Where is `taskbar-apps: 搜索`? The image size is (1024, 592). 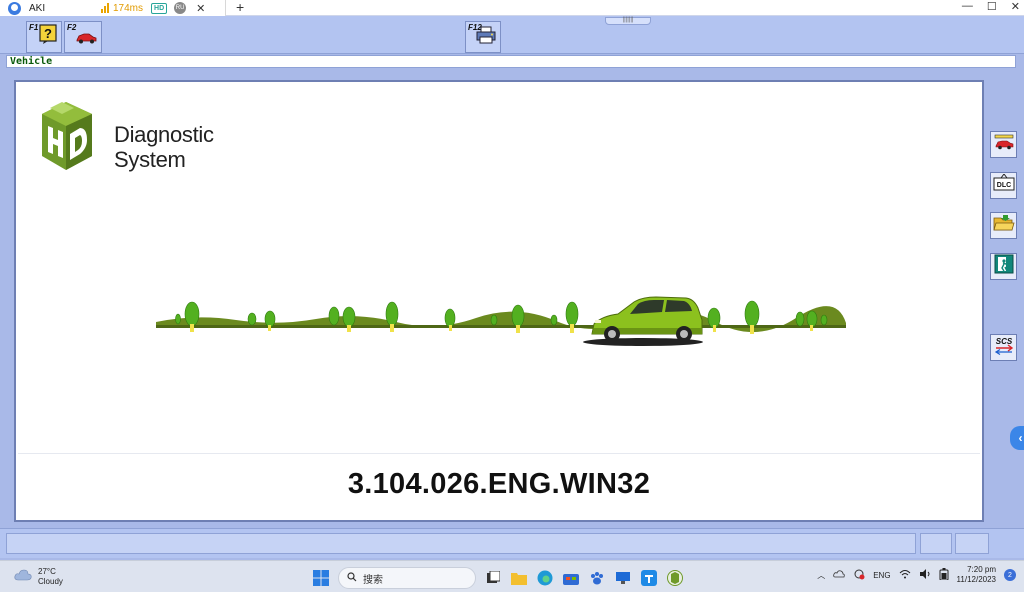
taskbar-apps: 搜索 is located at coordinates (498, 578).